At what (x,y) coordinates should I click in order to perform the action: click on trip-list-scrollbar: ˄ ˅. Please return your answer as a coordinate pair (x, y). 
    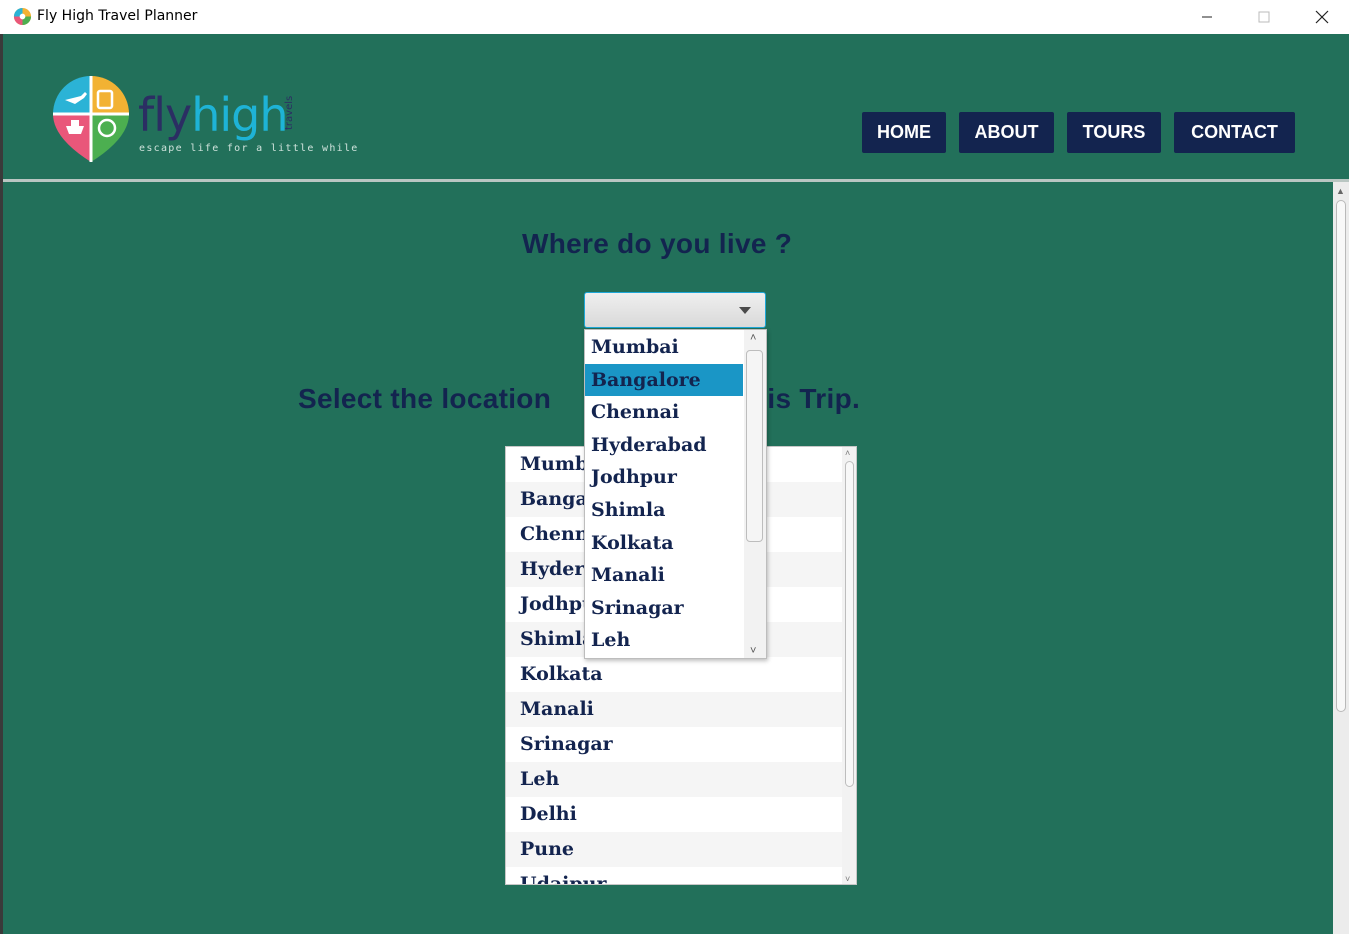
    Looking at the image, I should click on (849, 665).